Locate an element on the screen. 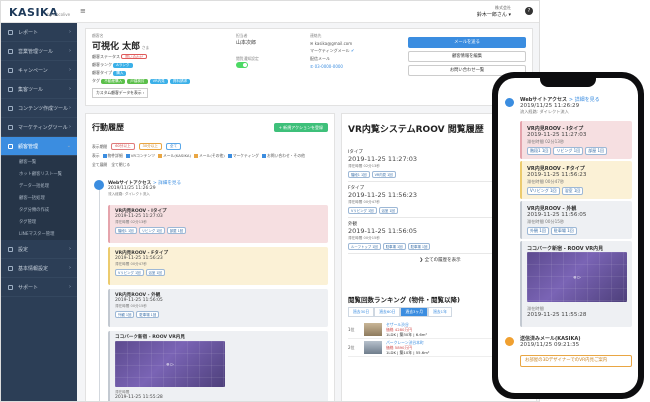  send-mail-button: メールを送る is located at coordinates (467, 42).